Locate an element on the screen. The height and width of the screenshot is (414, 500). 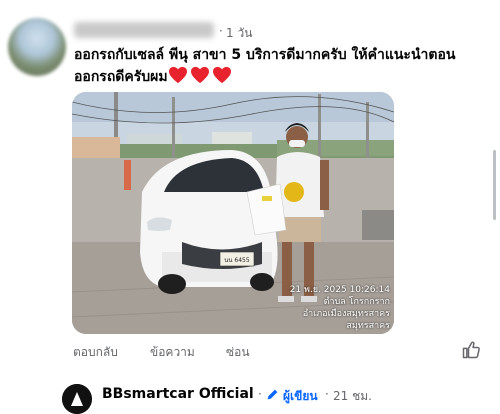
comment-timestamp: 1 วัน is located at coordinates (239, 33).